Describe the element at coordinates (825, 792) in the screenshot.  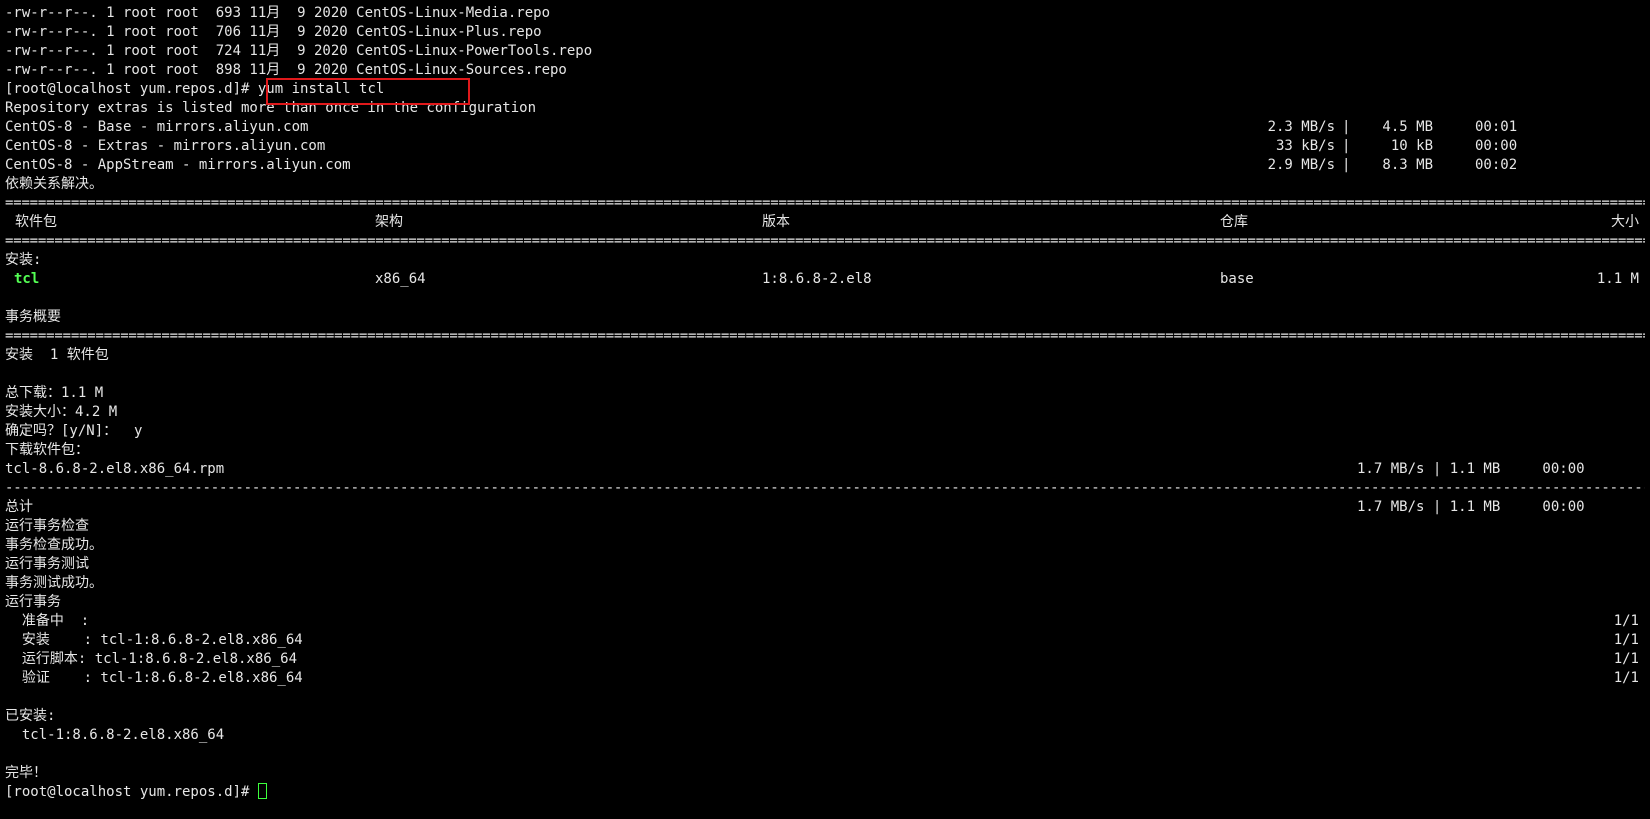
I see `final-prompt-line: [root@localhost yum.repos.d]#` at that location.